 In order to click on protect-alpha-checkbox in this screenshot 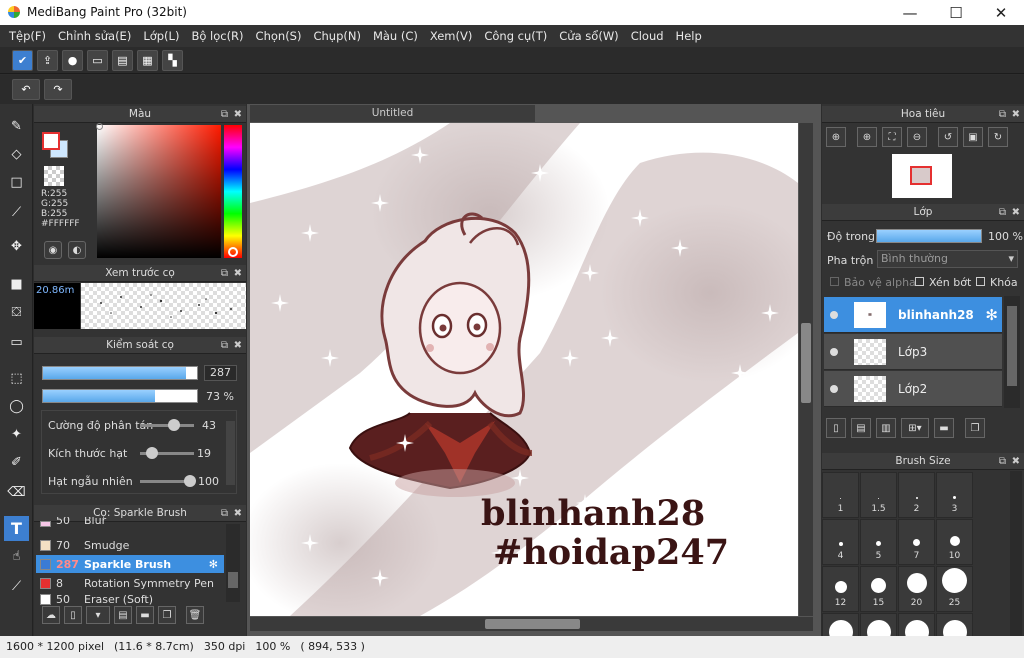, I will do `click(834, 281)`.